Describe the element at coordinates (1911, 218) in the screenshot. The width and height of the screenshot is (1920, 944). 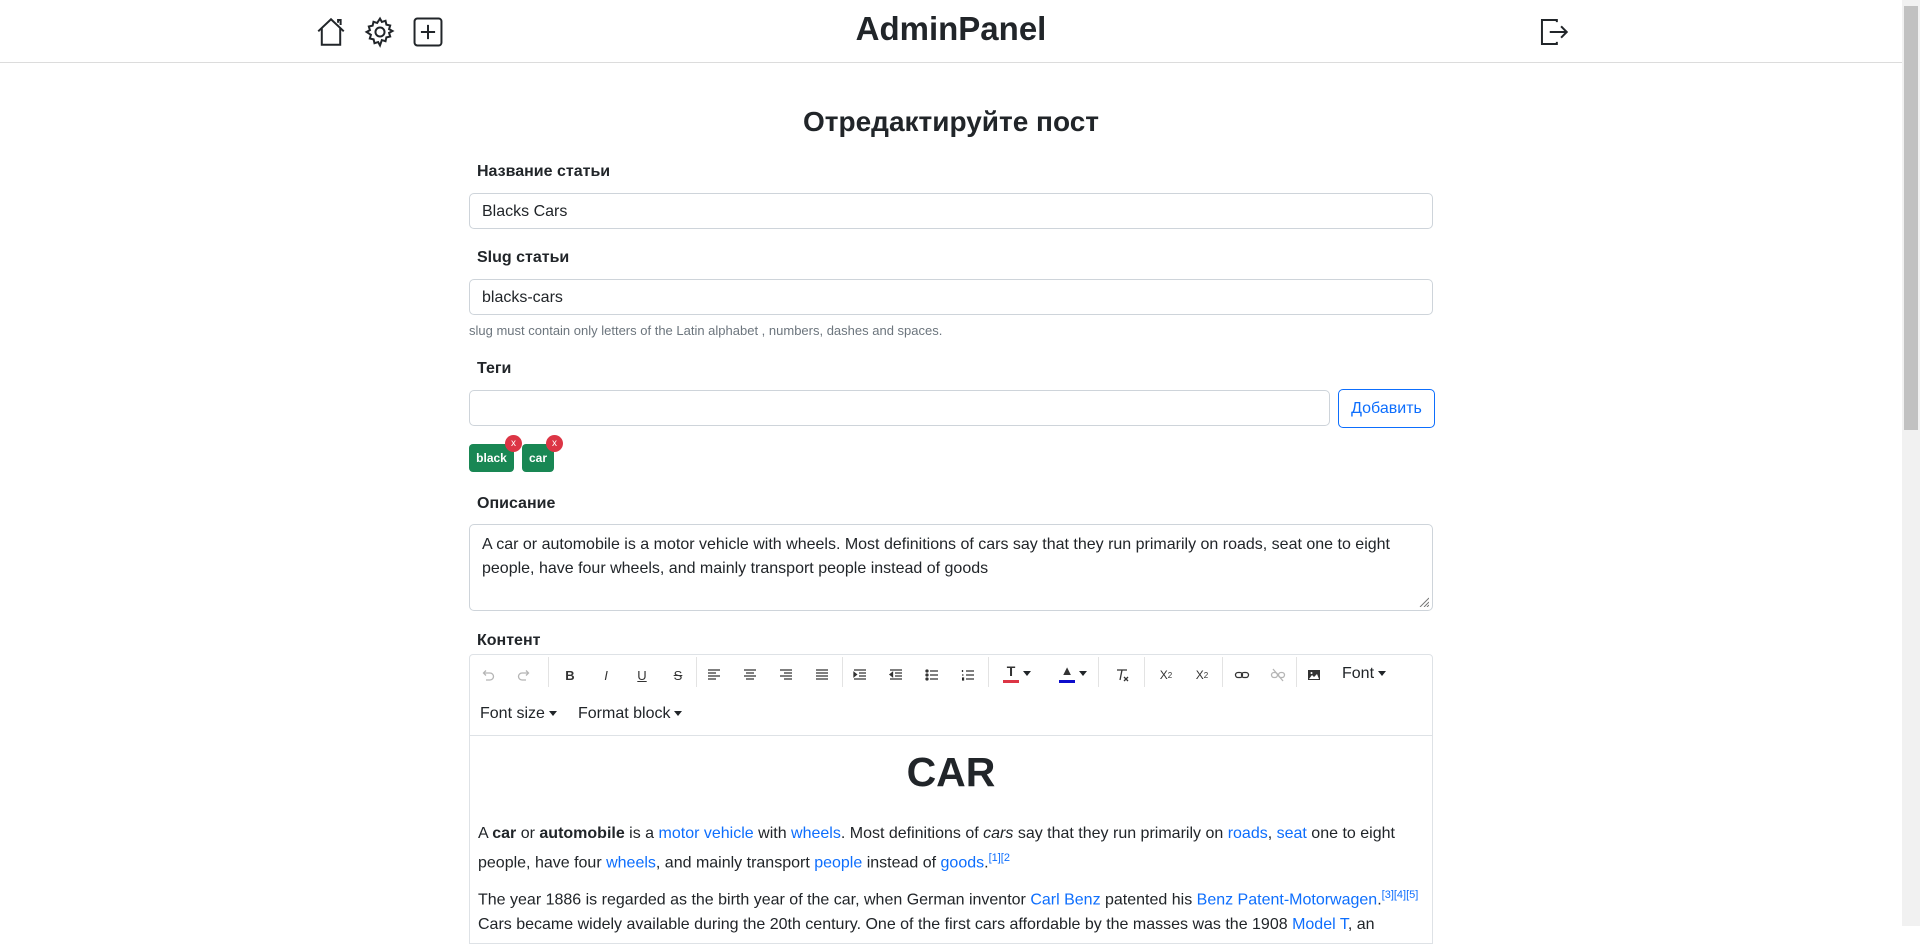
I see `scrollbar-thumb` at that location.